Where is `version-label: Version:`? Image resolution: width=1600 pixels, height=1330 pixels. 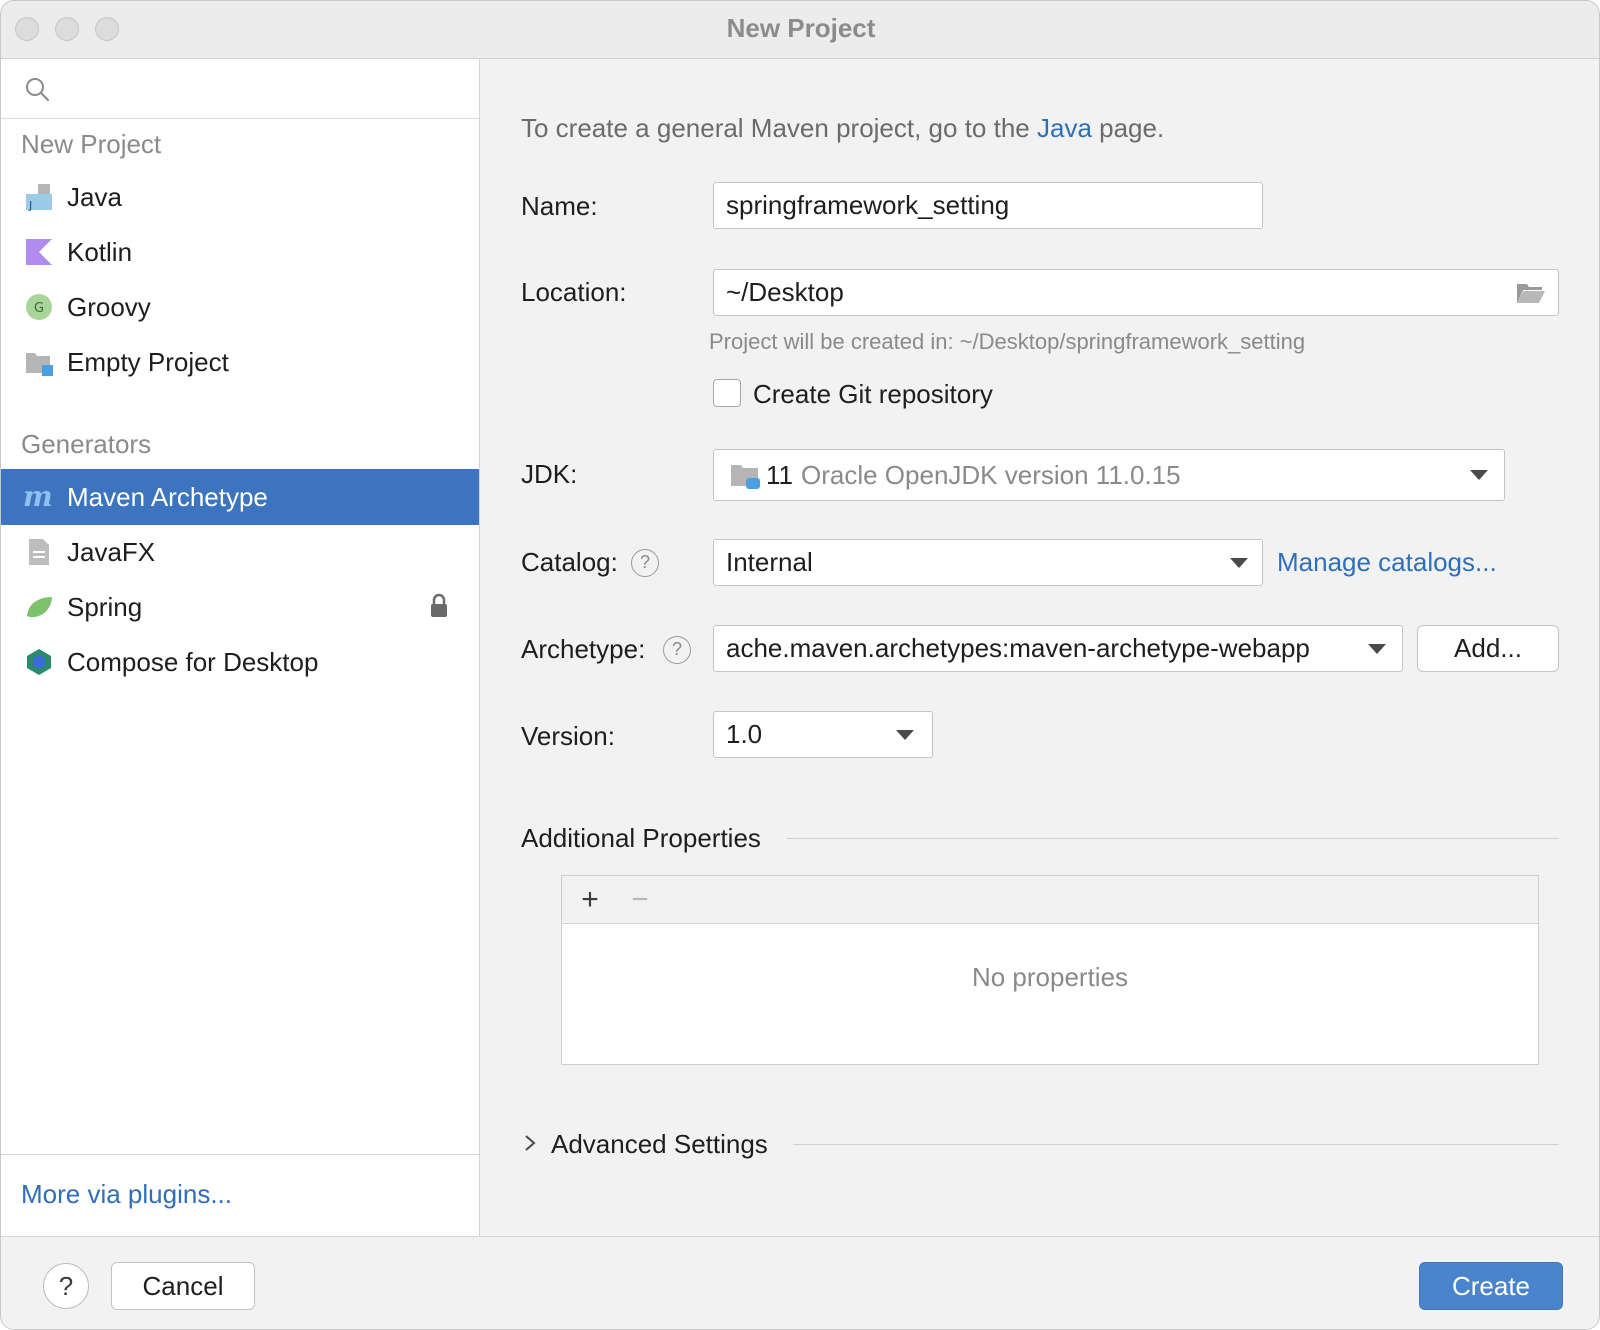
version-label: Version: is located at coordinates (568, 736).